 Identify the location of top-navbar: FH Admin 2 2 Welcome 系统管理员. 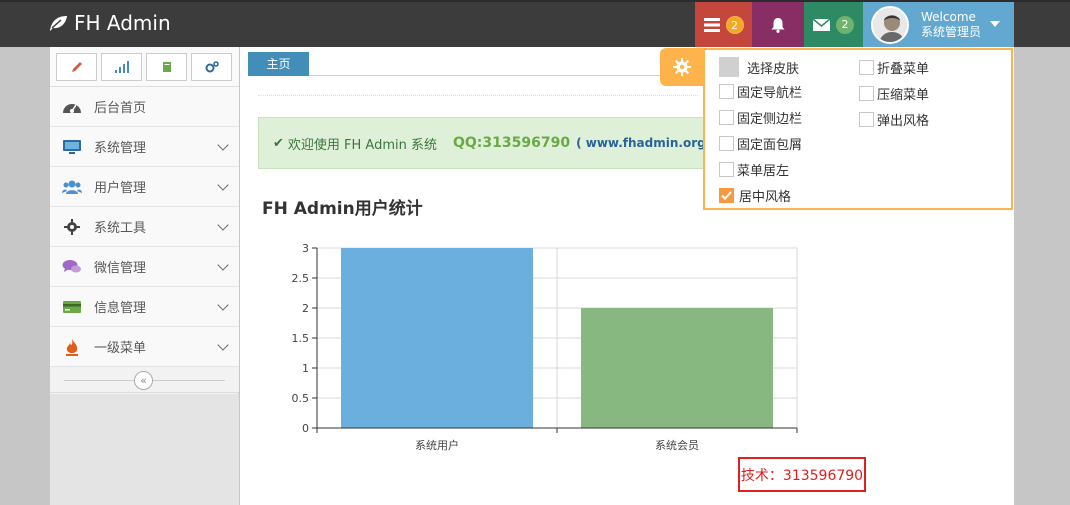
(535, 23).